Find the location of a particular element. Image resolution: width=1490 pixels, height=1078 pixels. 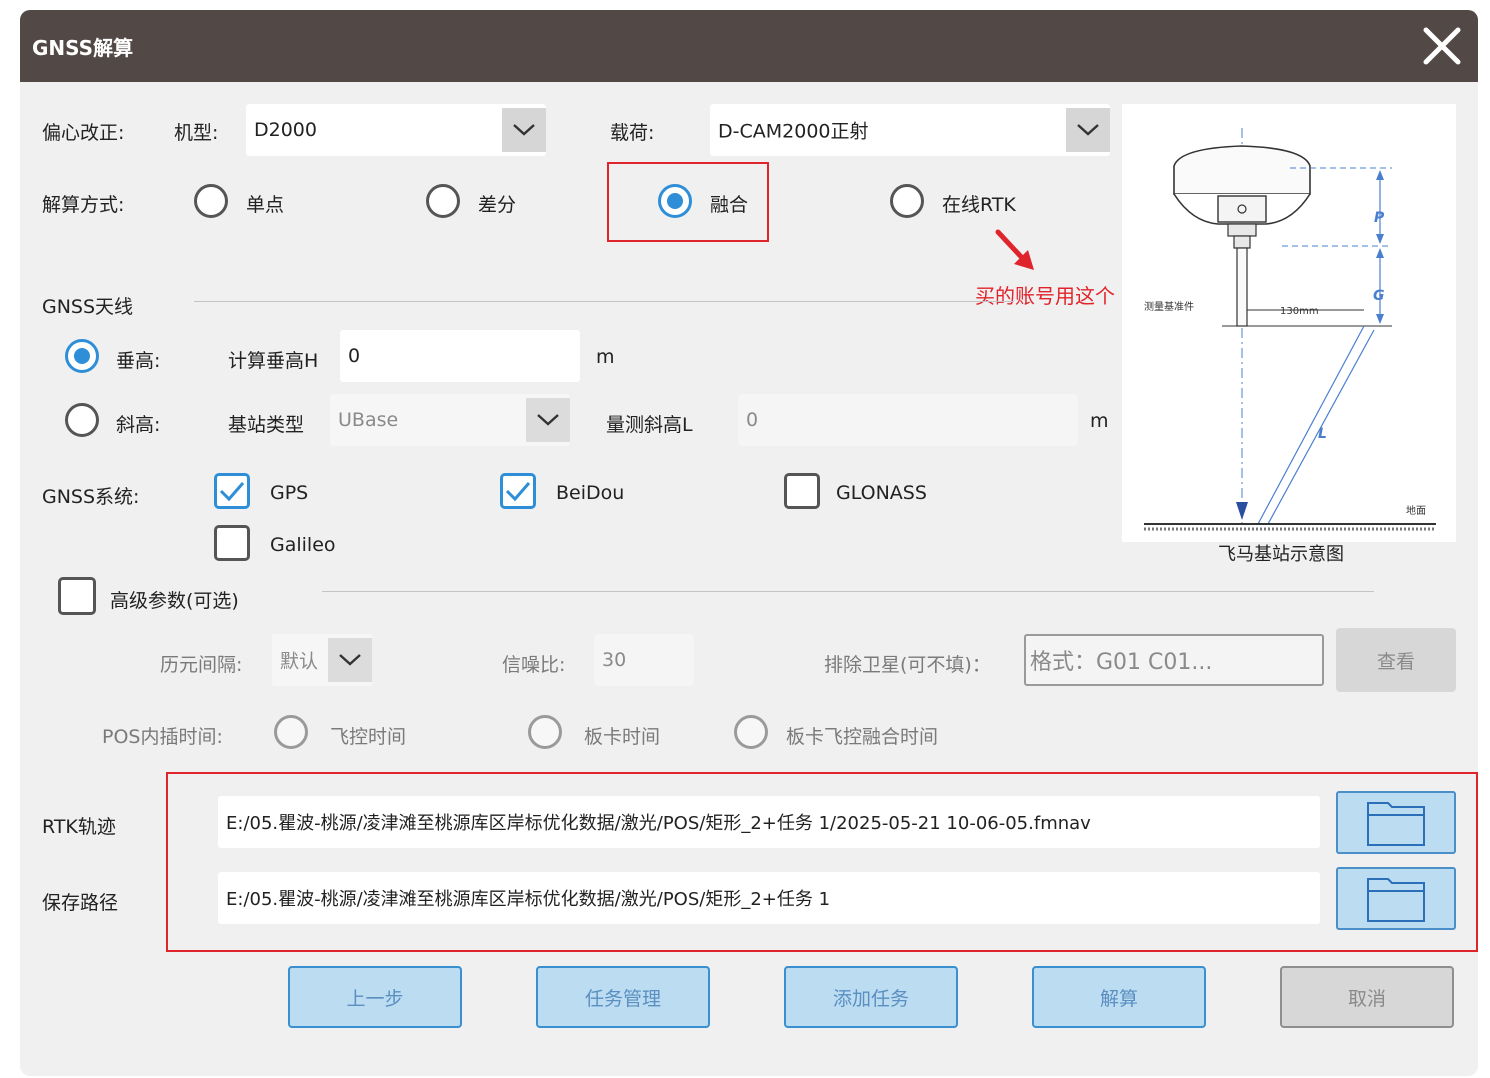

calc-height-unit: m is located at coordinates (605, 357).